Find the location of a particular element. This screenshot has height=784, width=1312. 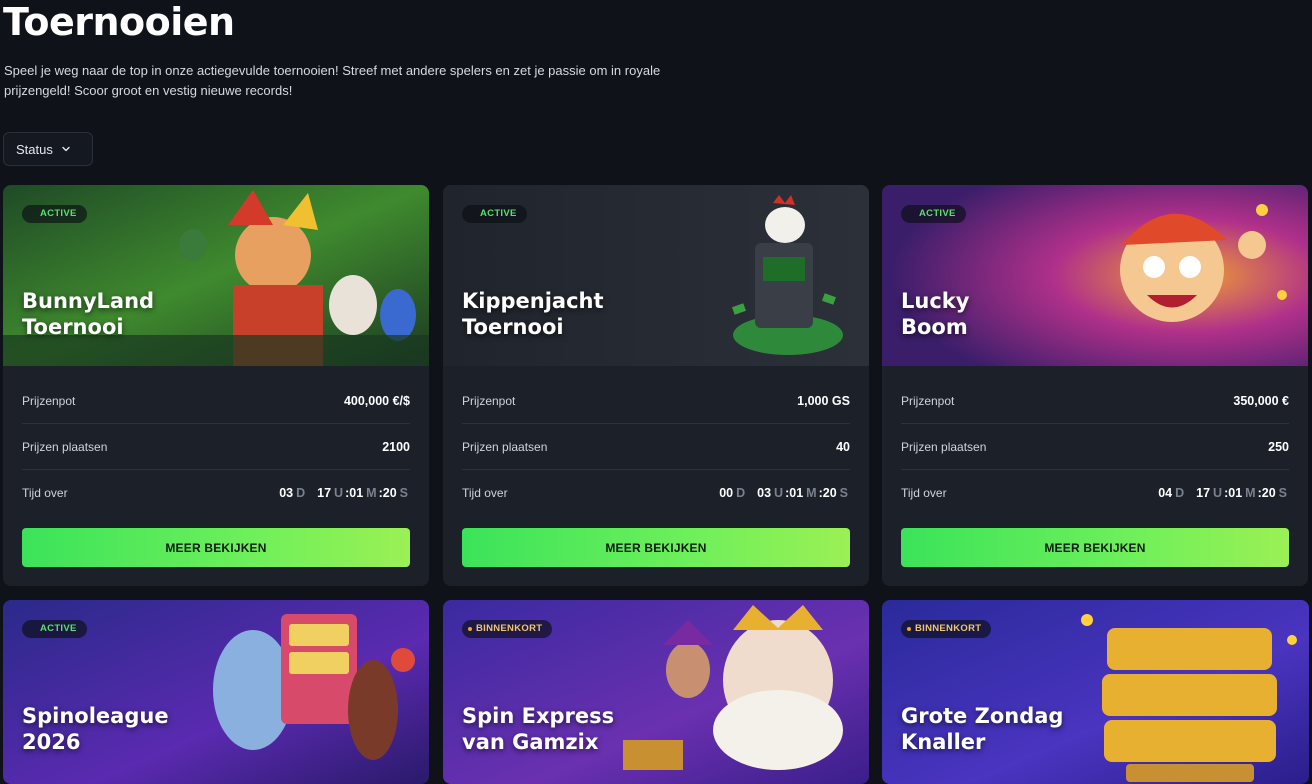

tournament-banner: ACTIVE Lucky Boom is located at coordinates (1095, 275).